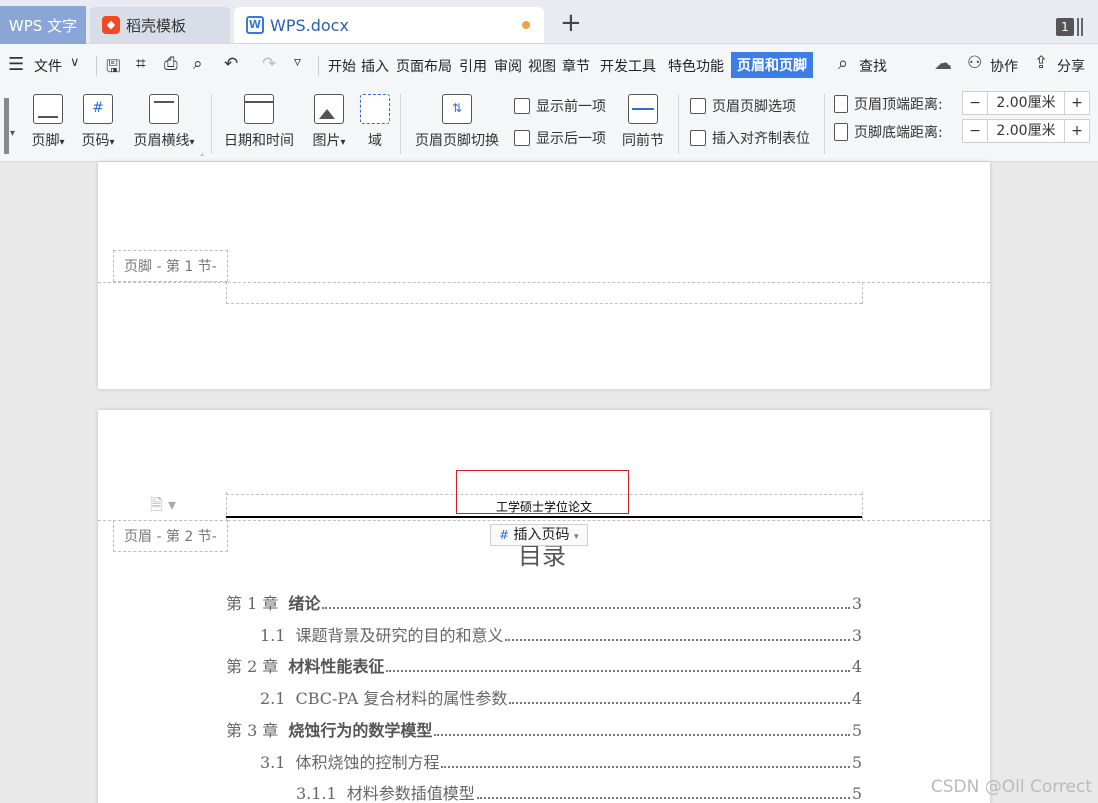 Image resolution: width=1098 pixels, height=803 pixels. Describe the element at coordinates (367, 762) in the screenshot. I see `toc-title-text: 体积烧蚀的控制方程` at that location.